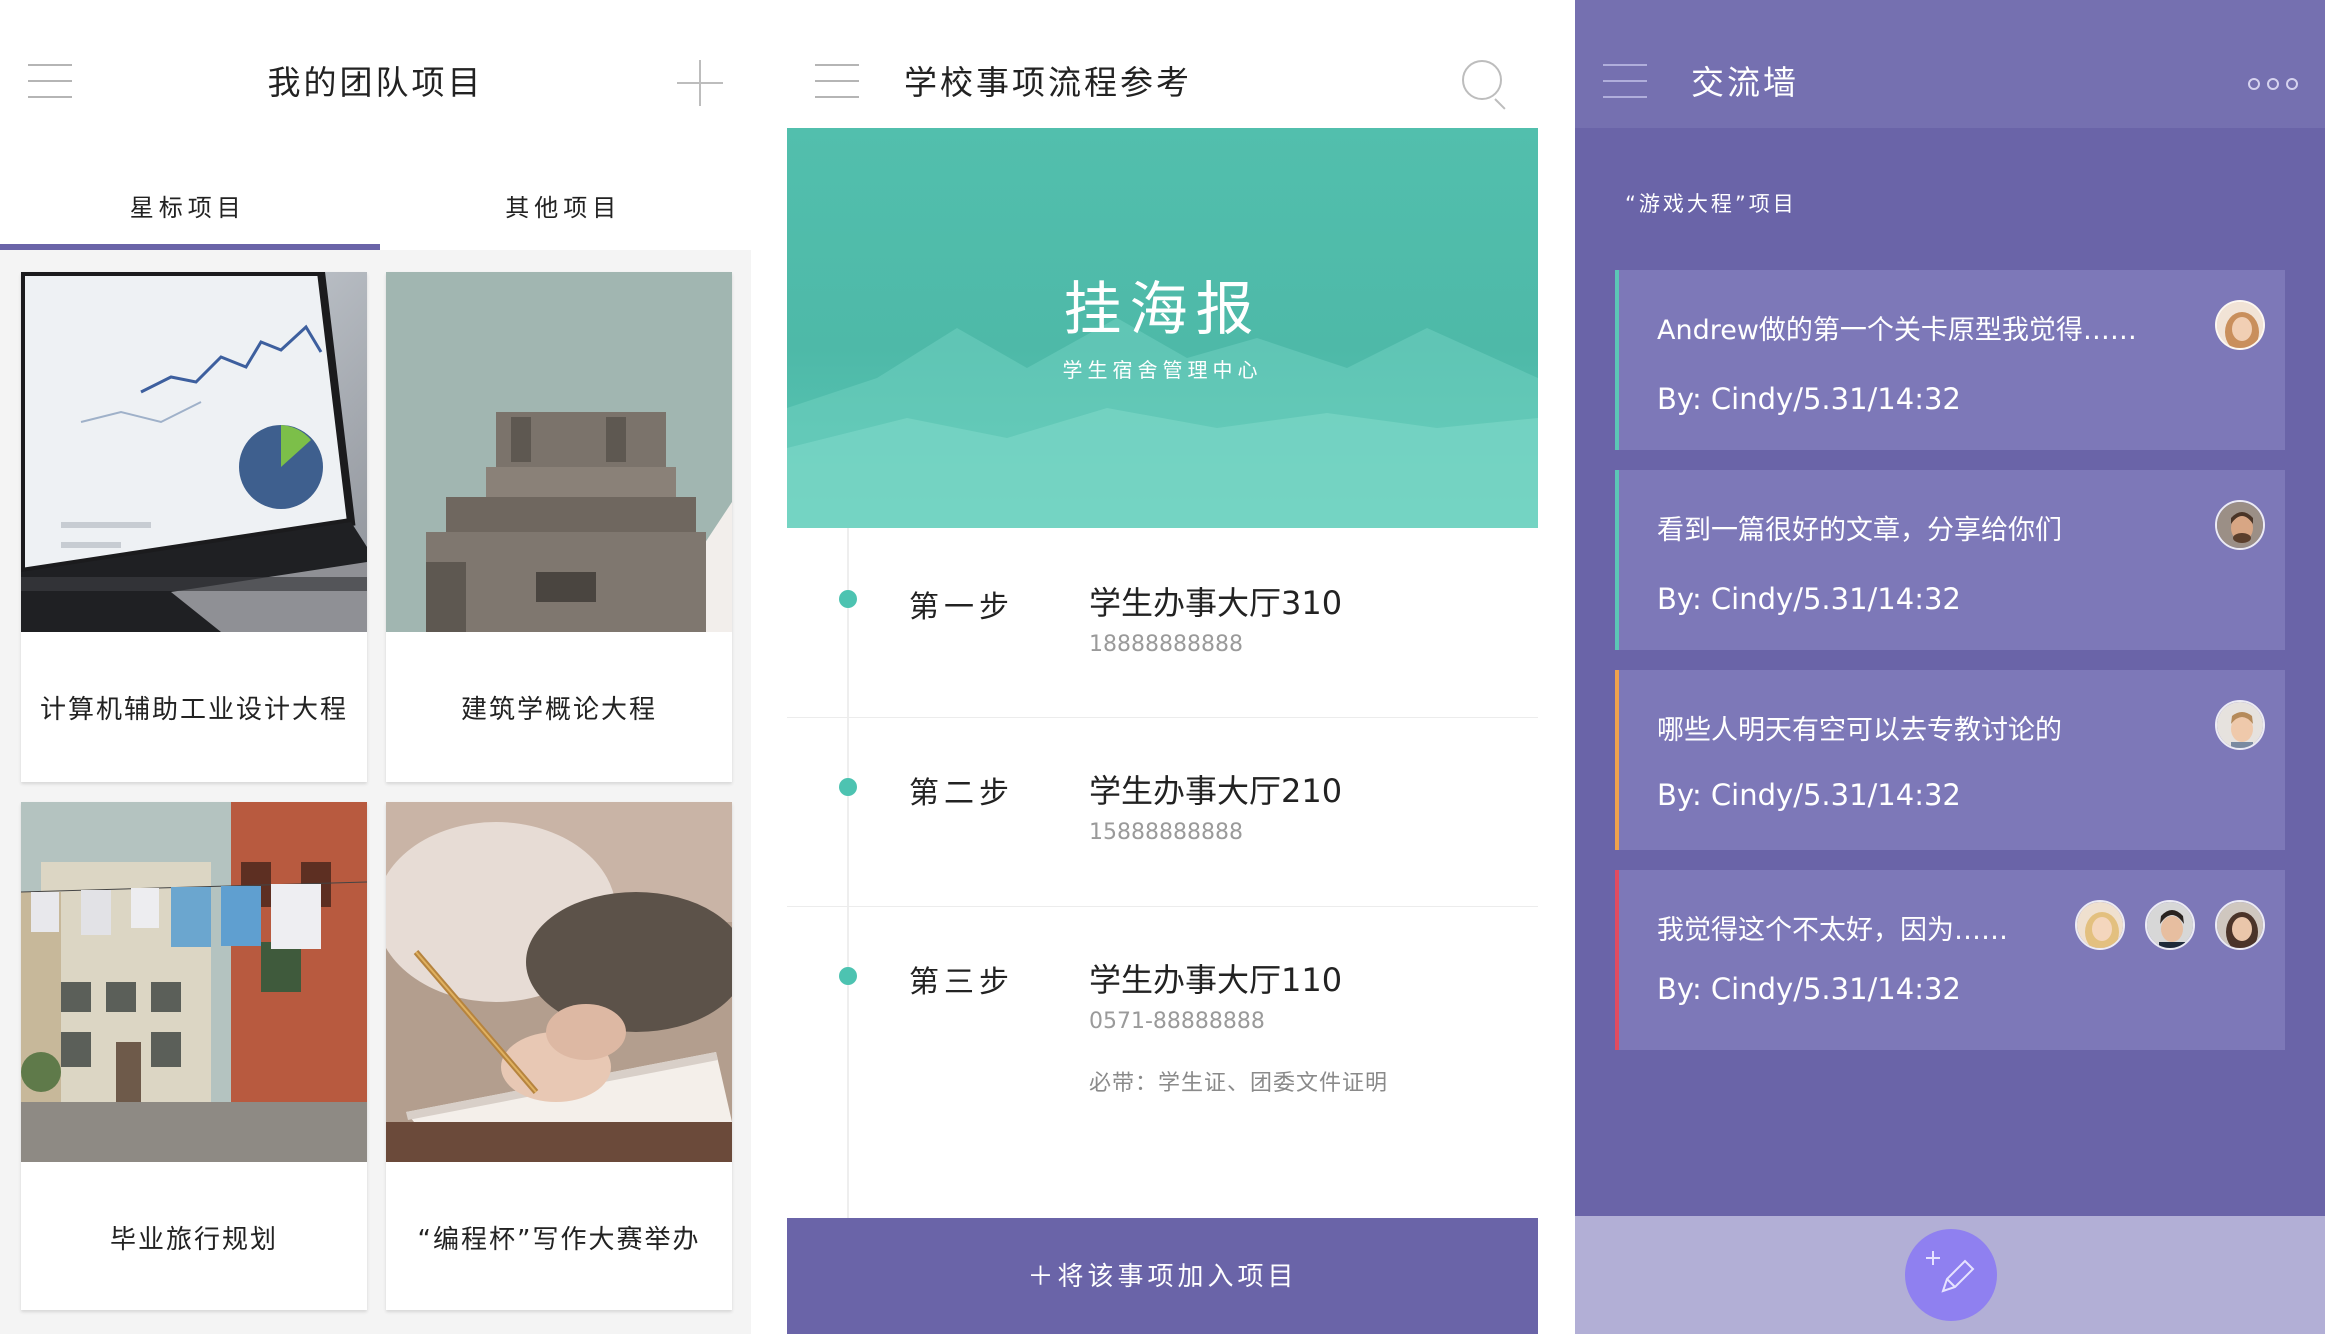 The width and height of the screenshot is (2325, 1334). What do you see at coordinates (1162, 309) in the screenshot?
I see `poster-title: 挂海报` at bounding box center [1162, 309].